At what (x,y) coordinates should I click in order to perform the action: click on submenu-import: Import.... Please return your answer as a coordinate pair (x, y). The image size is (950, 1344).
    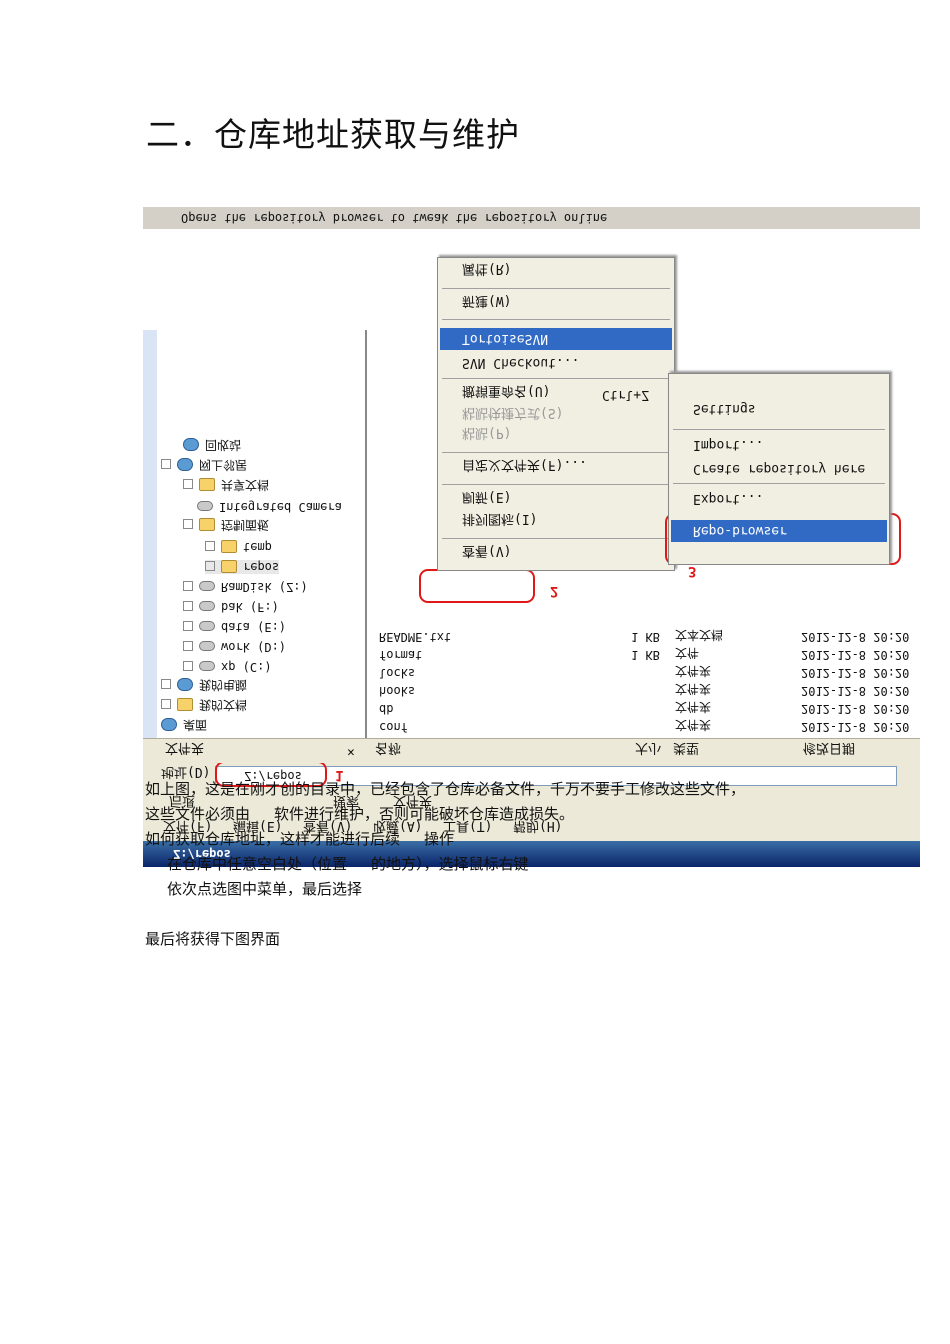
    Looking at the image, I should click on (728, 444).